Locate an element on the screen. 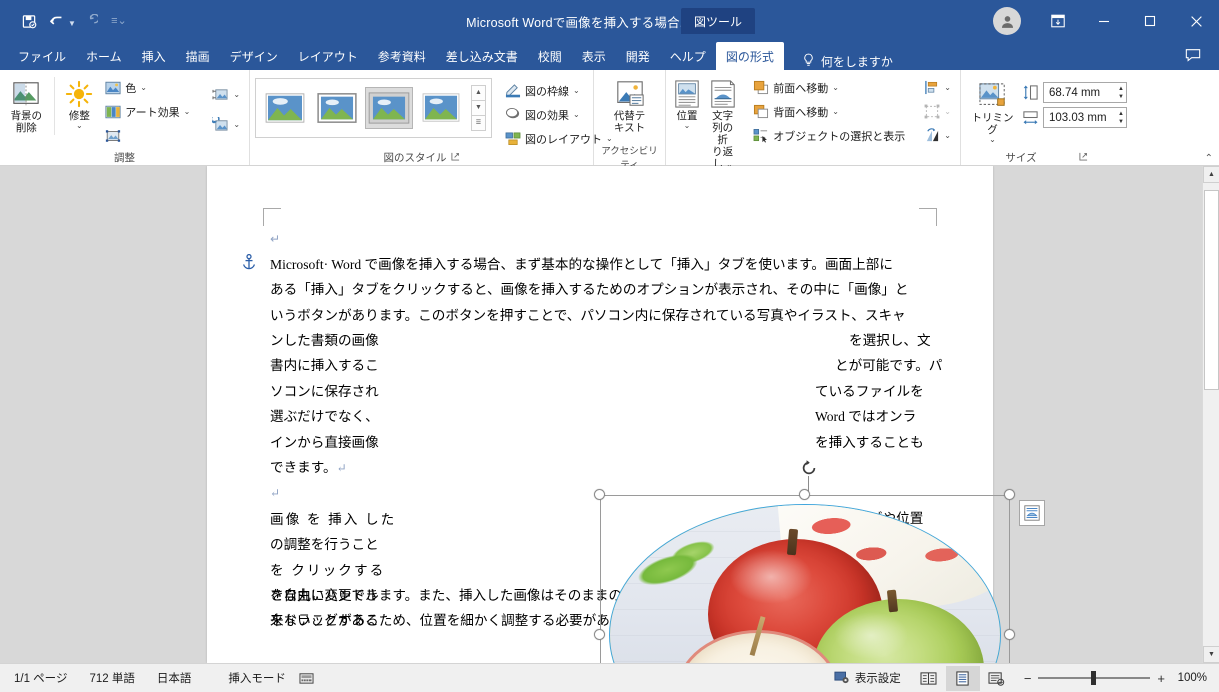 This screenshot has width=1219, height=692. collapse-ribbon-icon: ⌃ is located at coordinates (1209, 158).